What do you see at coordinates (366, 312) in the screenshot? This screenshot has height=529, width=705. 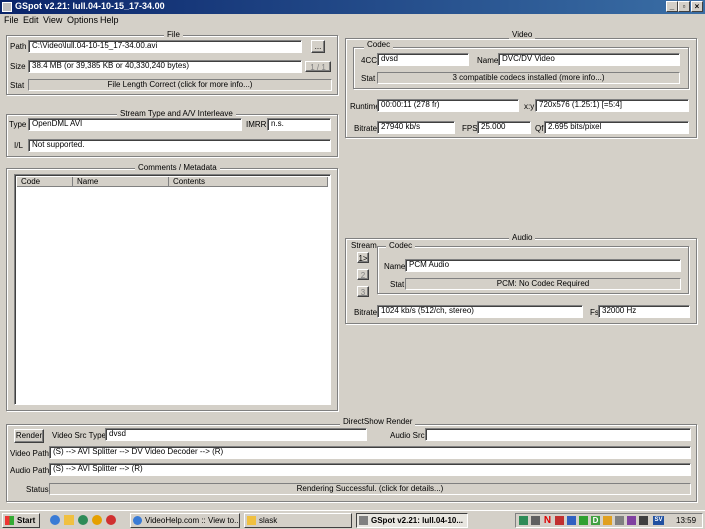 I see `audio-bitrate-label: Bitrate` at bounding box center [366, 312].